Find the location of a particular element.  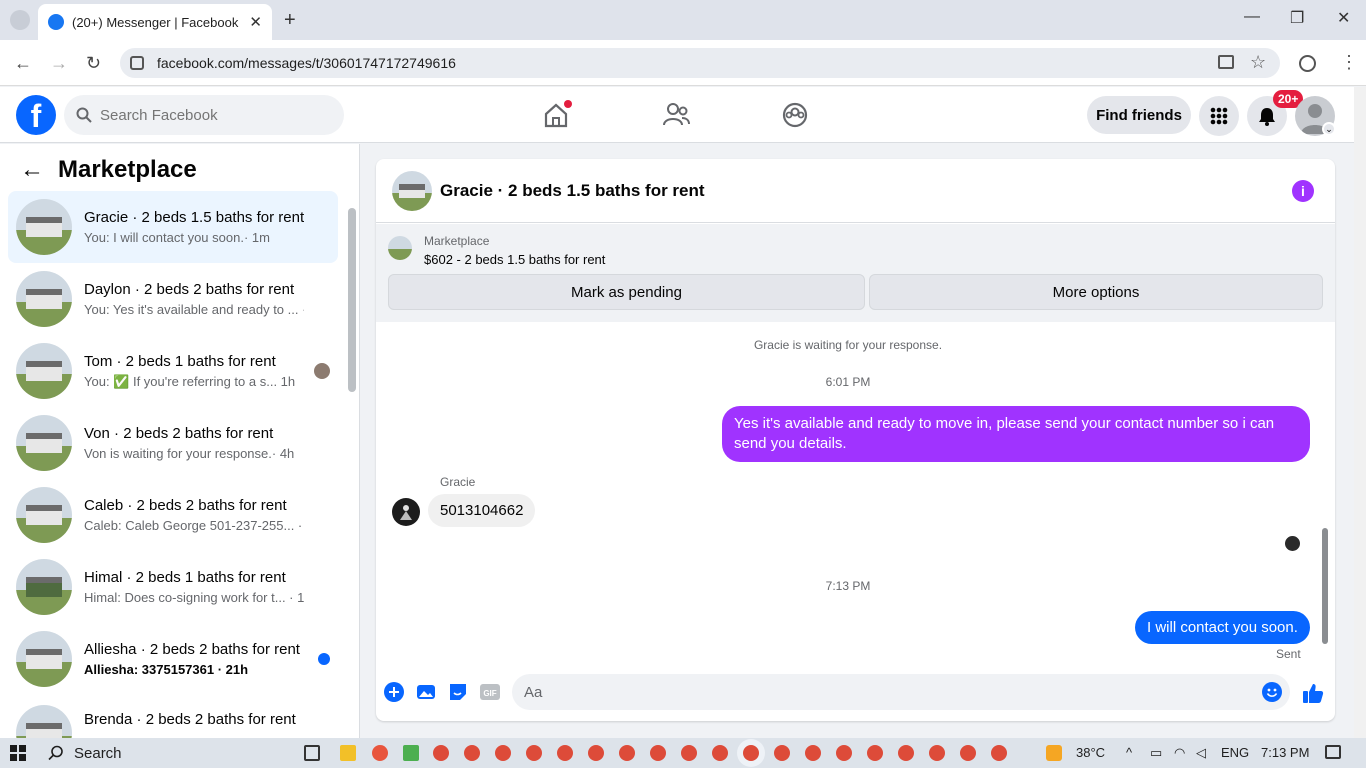

outgoing-message: I will contact you soon. is located at coordinates (1222, 627).